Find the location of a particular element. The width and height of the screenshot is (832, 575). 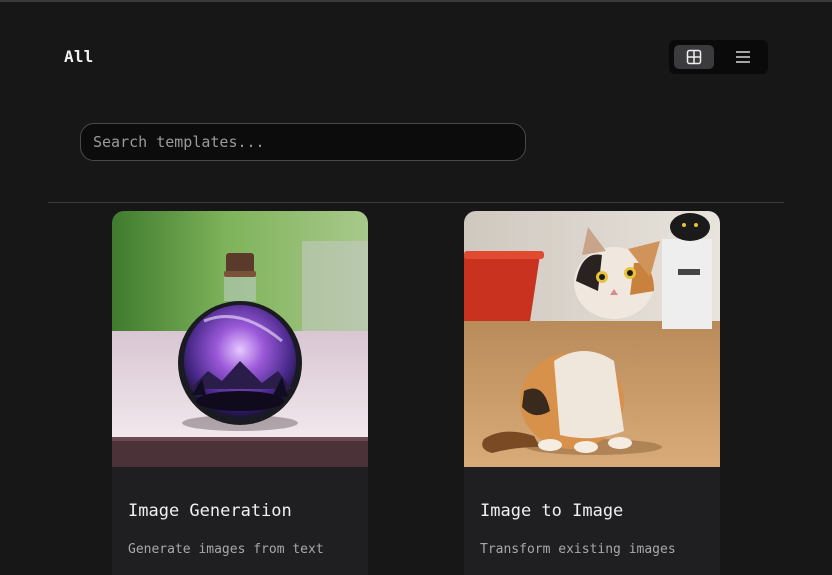

template-title: Image Generation is located at coordinates (210, 511).